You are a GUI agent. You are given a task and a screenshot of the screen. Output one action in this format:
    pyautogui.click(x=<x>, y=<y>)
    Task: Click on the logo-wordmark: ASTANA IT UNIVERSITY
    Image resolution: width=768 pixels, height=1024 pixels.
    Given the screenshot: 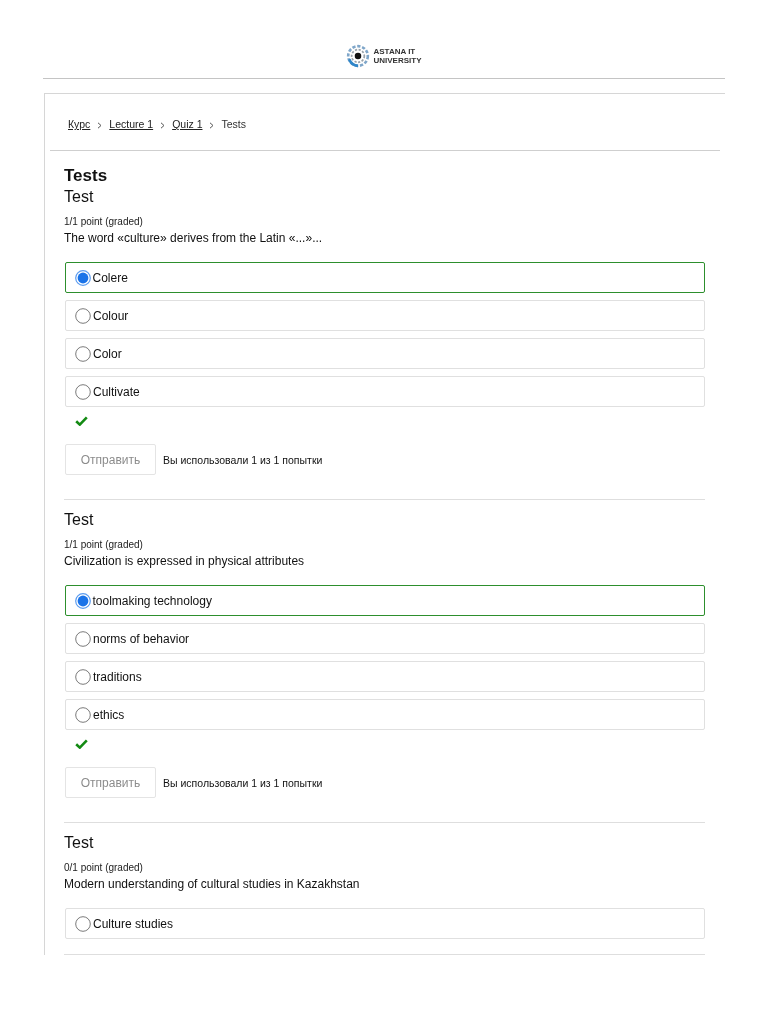 What is the action you would take?
    pyautogui.click(x=397, y=56)
    